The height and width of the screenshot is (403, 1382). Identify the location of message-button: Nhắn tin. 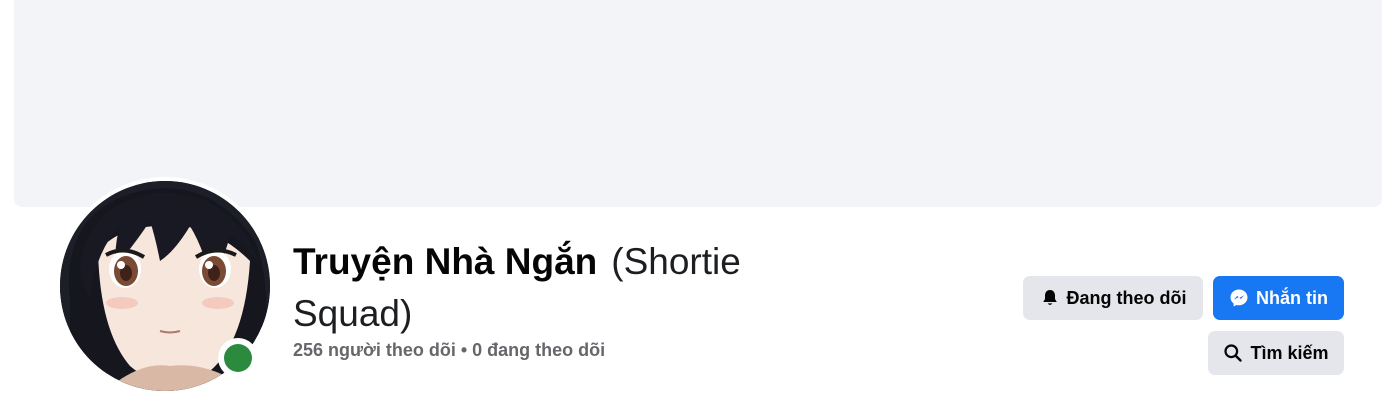
(1278, 298).